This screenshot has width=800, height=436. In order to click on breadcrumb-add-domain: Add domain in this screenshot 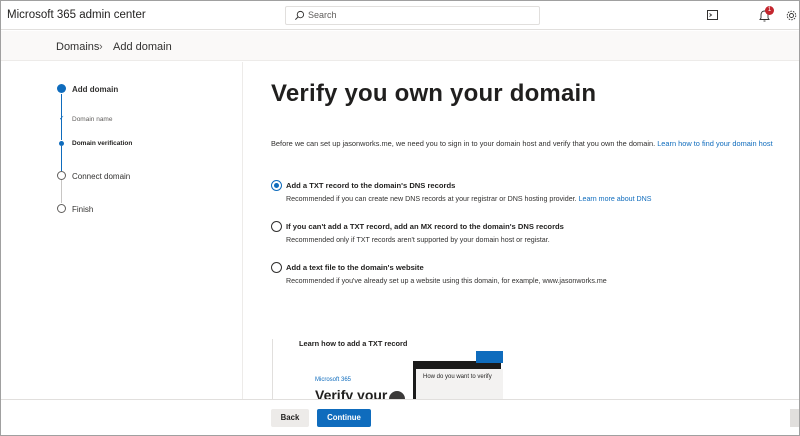, I will do `click(142, 47)`.